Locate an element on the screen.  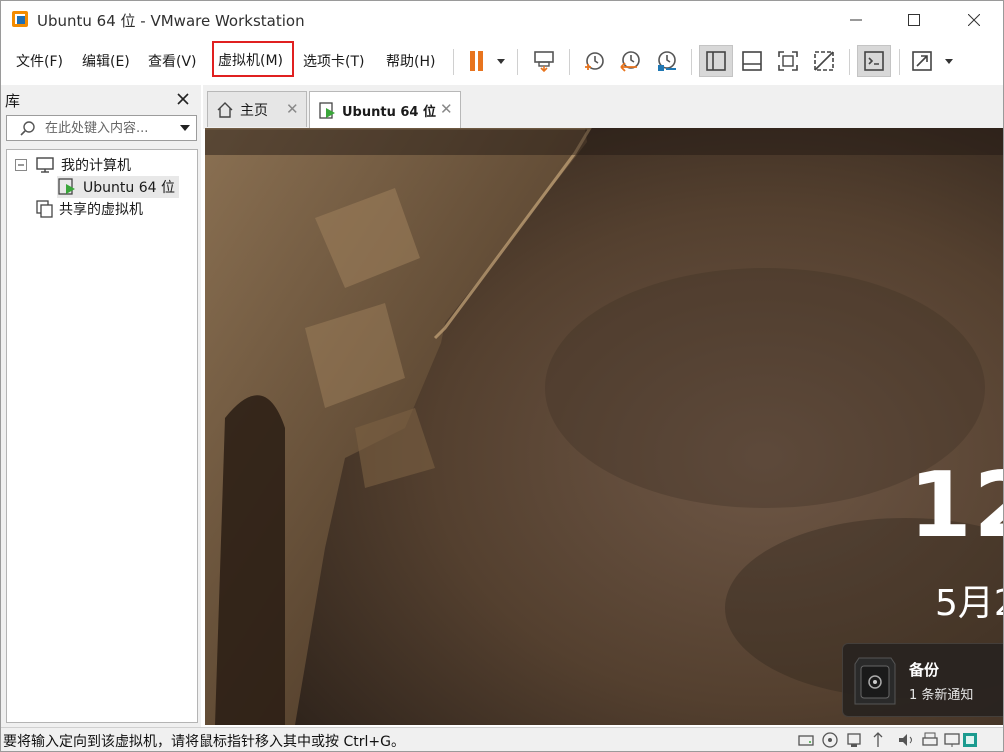
snapshot-icon is located at coordinates (594, 61).